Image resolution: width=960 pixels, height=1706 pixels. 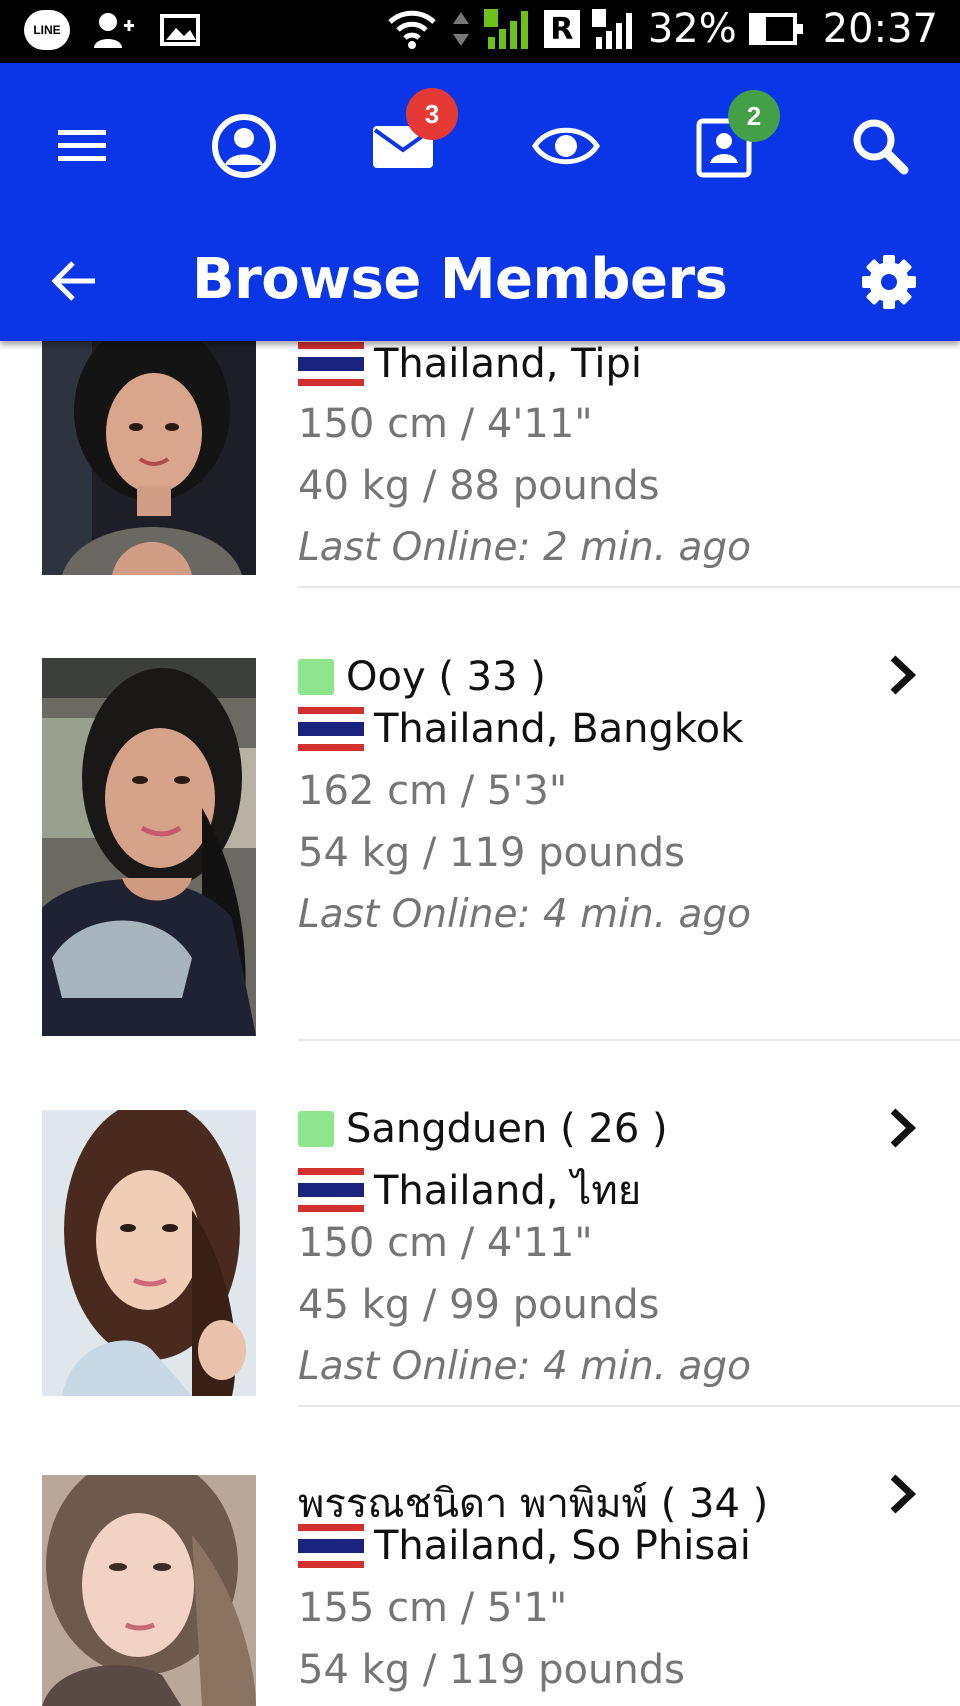 What do you see at coordinates (180, 30) in the screenshot?
I see `gallery-icon` at bounding box center [180, 30].